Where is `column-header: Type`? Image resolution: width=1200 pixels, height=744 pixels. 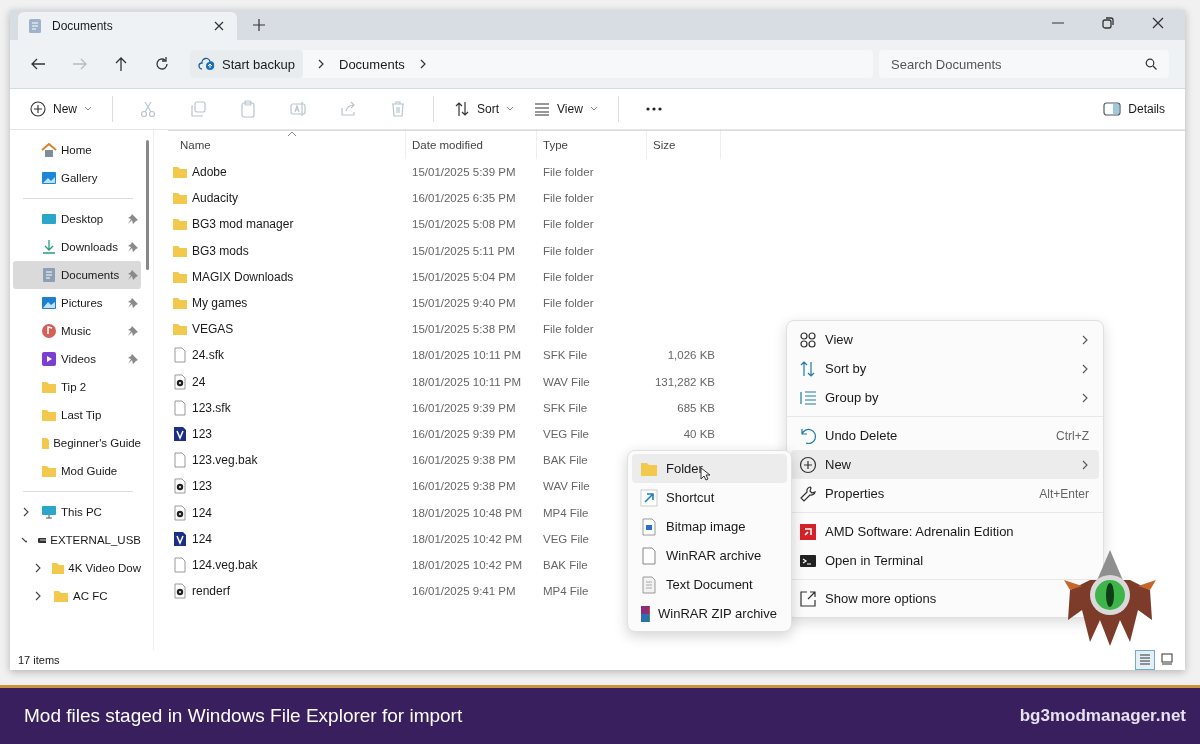
column-header: Type is located at coordinates (592, 145).